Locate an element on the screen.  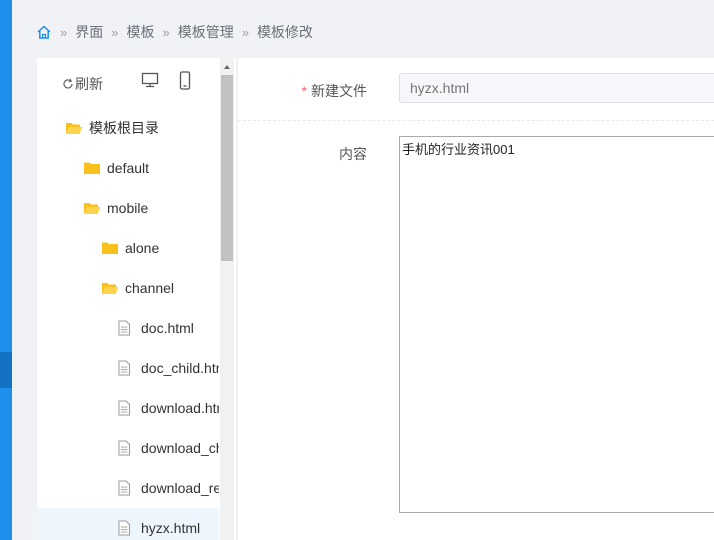
tree-item-alone: alone is located at coordinates (128, 248).